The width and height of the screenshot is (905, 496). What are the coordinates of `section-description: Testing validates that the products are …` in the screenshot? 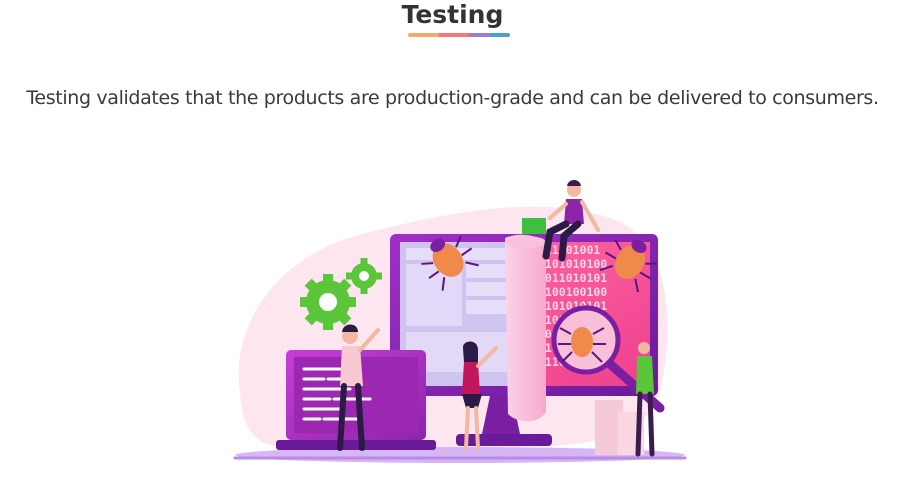 It's located at (452, 98).